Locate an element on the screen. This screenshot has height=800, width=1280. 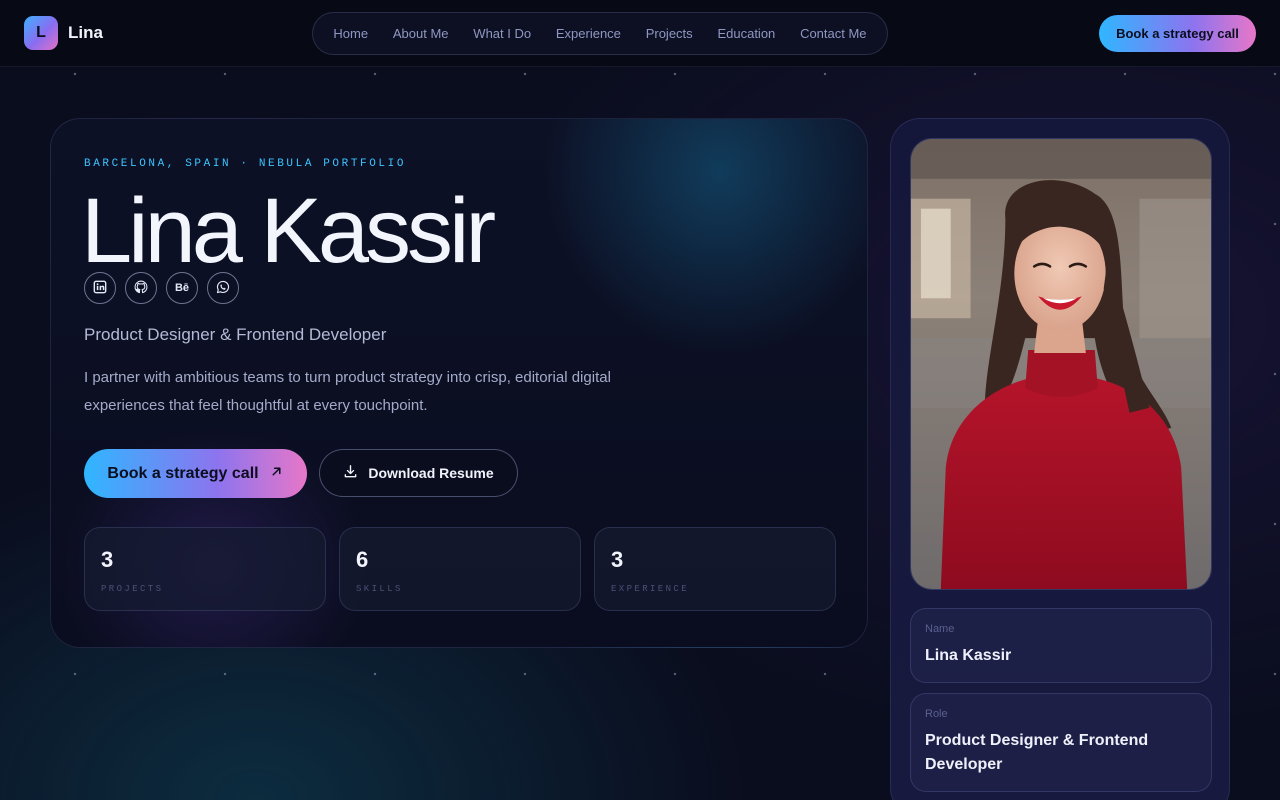
nav-link-education: Education is located at coordinates (746, 33).